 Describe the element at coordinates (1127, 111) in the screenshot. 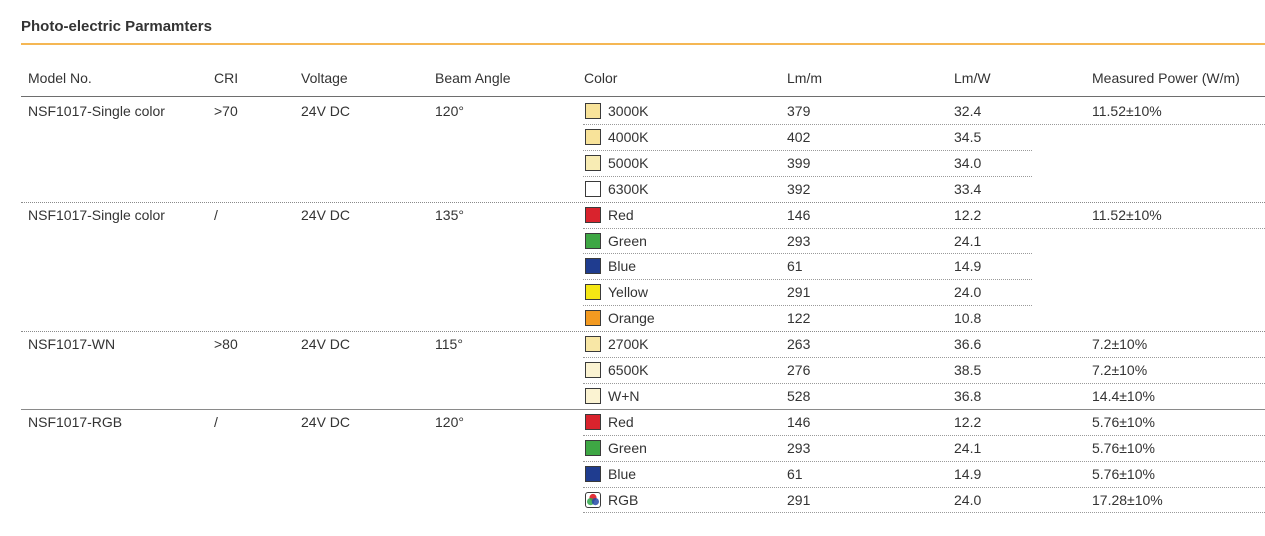

I see `measured-power-value: 11.52±10%` at that location.